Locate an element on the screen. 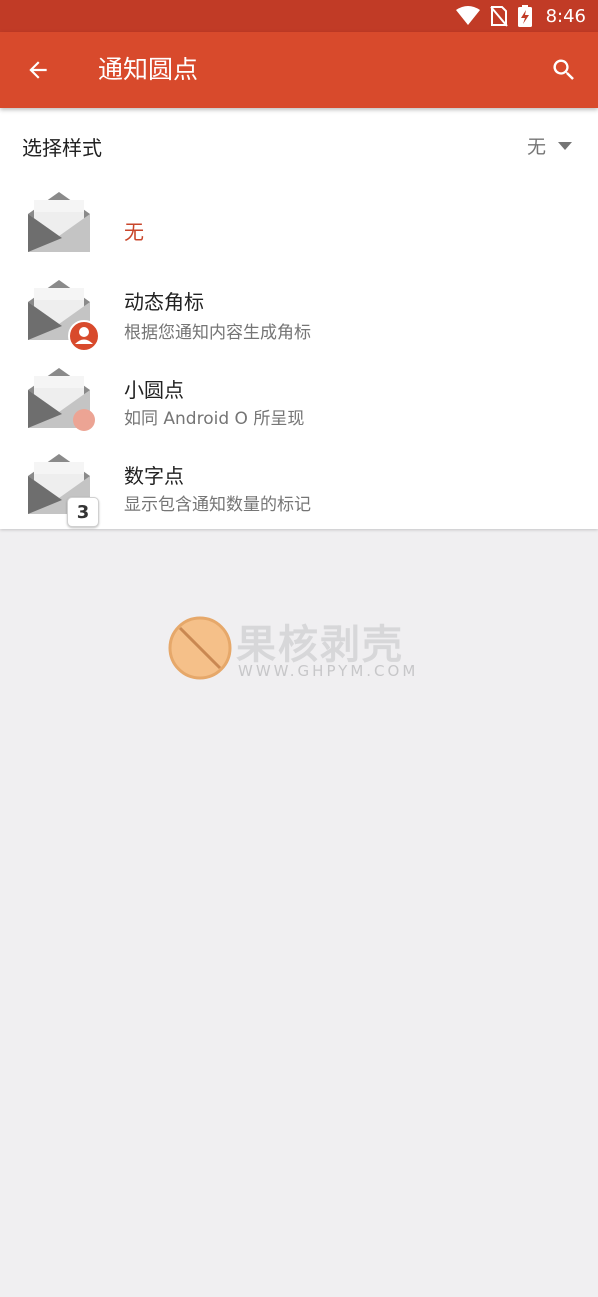  watermark-url: WWW.GHPYM.COM is located at coordinates (328, 671).